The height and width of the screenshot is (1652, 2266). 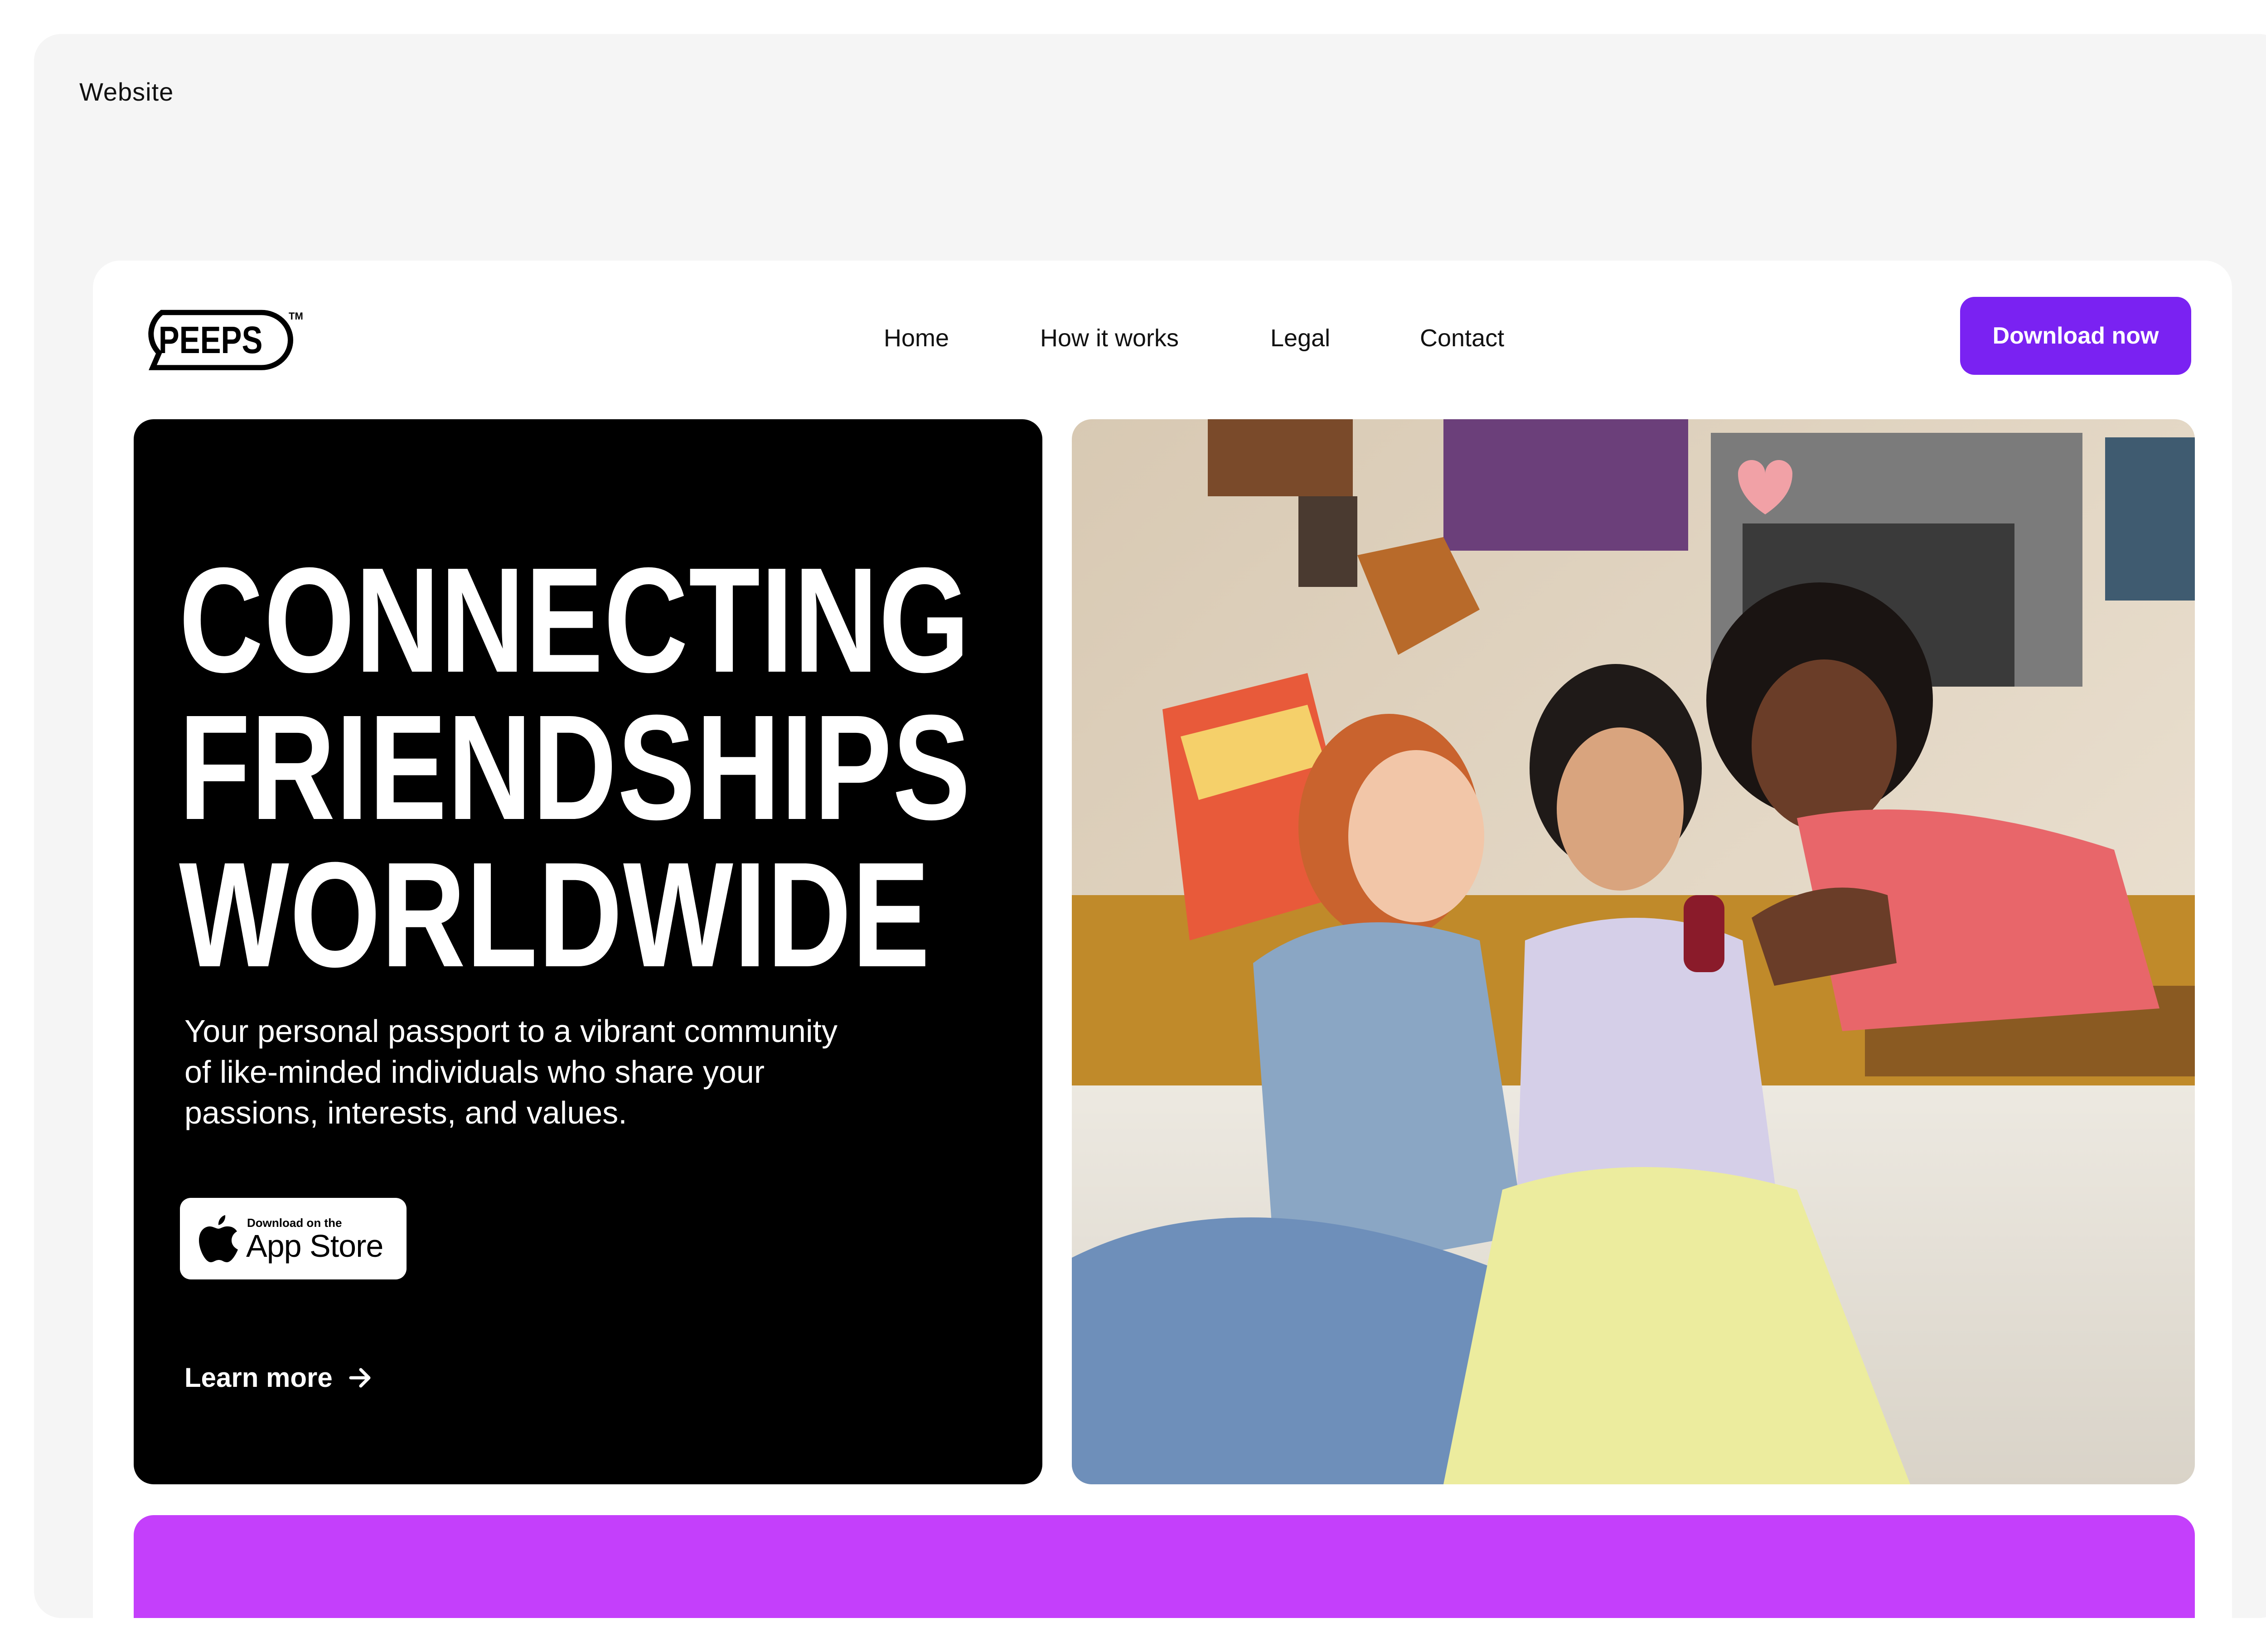 I want to click on app-store-badge: Download on the App Store, so click(x=293, y=1238).